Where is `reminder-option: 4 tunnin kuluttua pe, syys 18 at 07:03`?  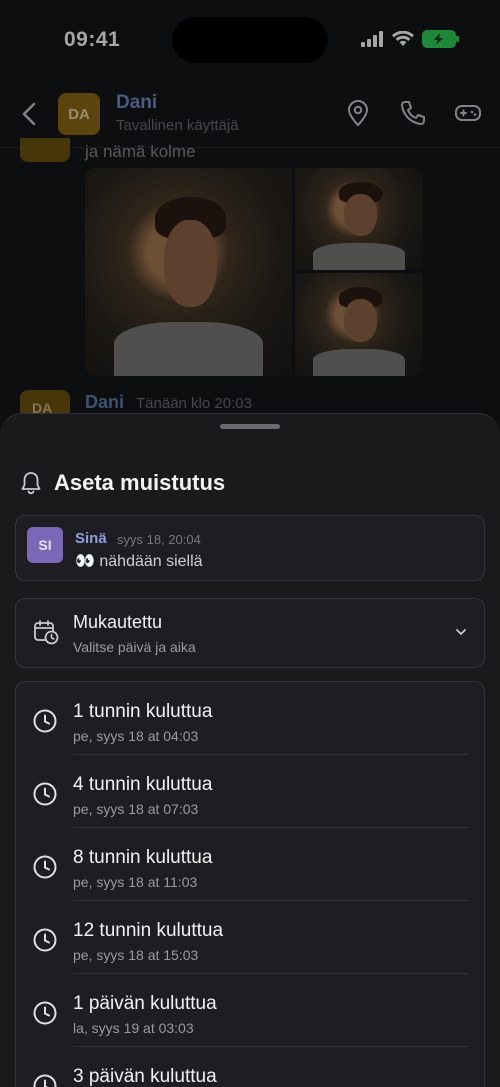 reminder-option: 4 tunnin kuluttua pe, syys 18 at 07:03 is located at coordinates (250, 791).